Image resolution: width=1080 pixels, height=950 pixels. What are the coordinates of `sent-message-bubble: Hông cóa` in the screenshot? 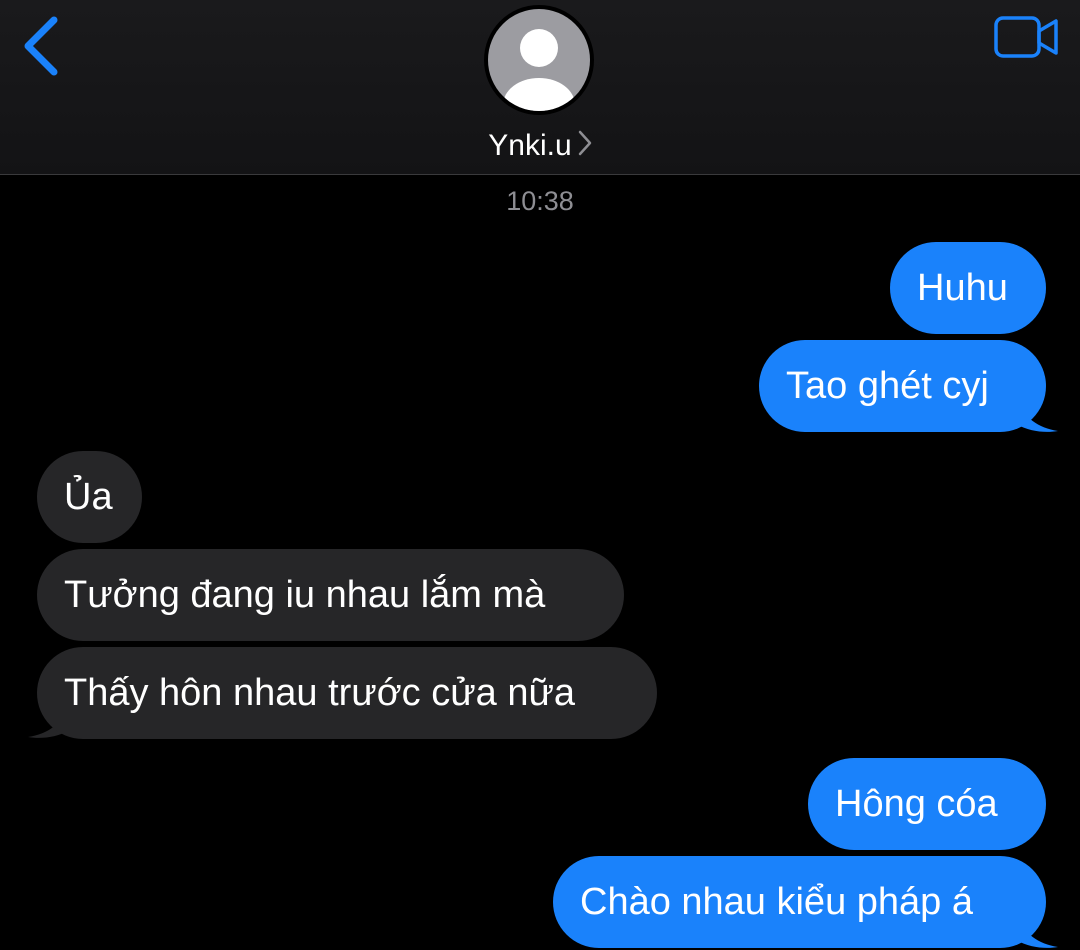 It's located at (927, 804).